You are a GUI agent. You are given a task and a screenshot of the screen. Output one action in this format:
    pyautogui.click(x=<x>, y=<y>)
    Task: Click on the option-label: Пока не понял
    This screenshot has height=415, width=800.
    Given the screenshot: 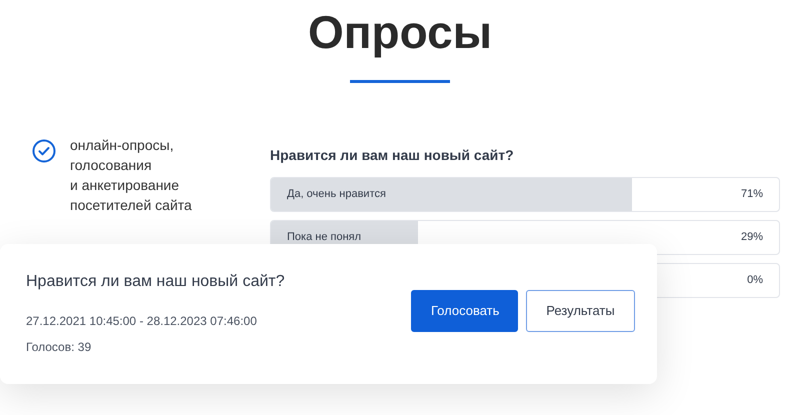 What is the action you would take?
    pyautogui.click(x=324, y=238)
    